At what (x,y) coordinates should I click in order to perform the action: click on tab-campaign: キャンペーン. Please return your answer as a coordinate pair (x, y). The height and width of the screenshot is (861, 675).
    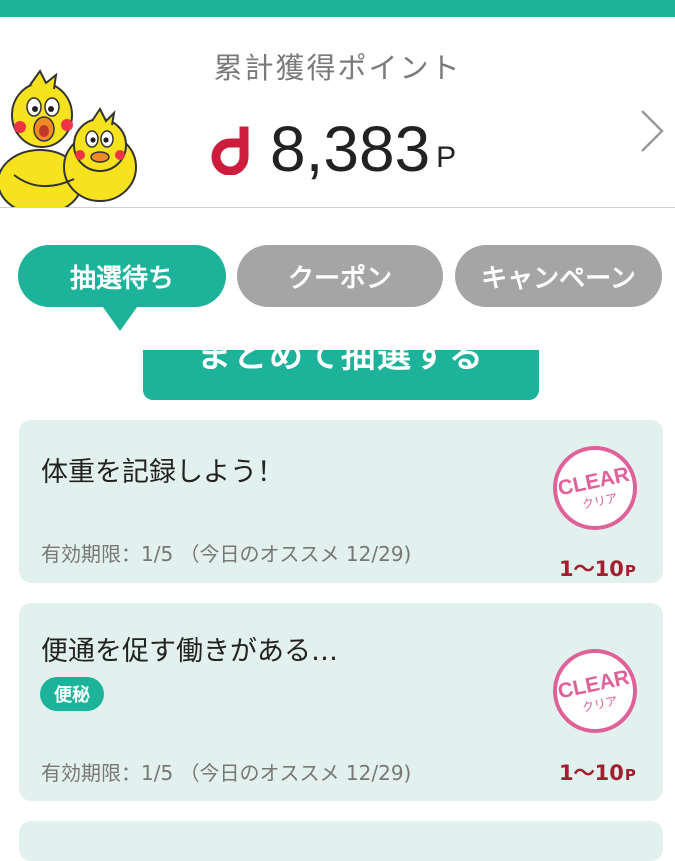
    Looking at the image, I should click on (558, 276).